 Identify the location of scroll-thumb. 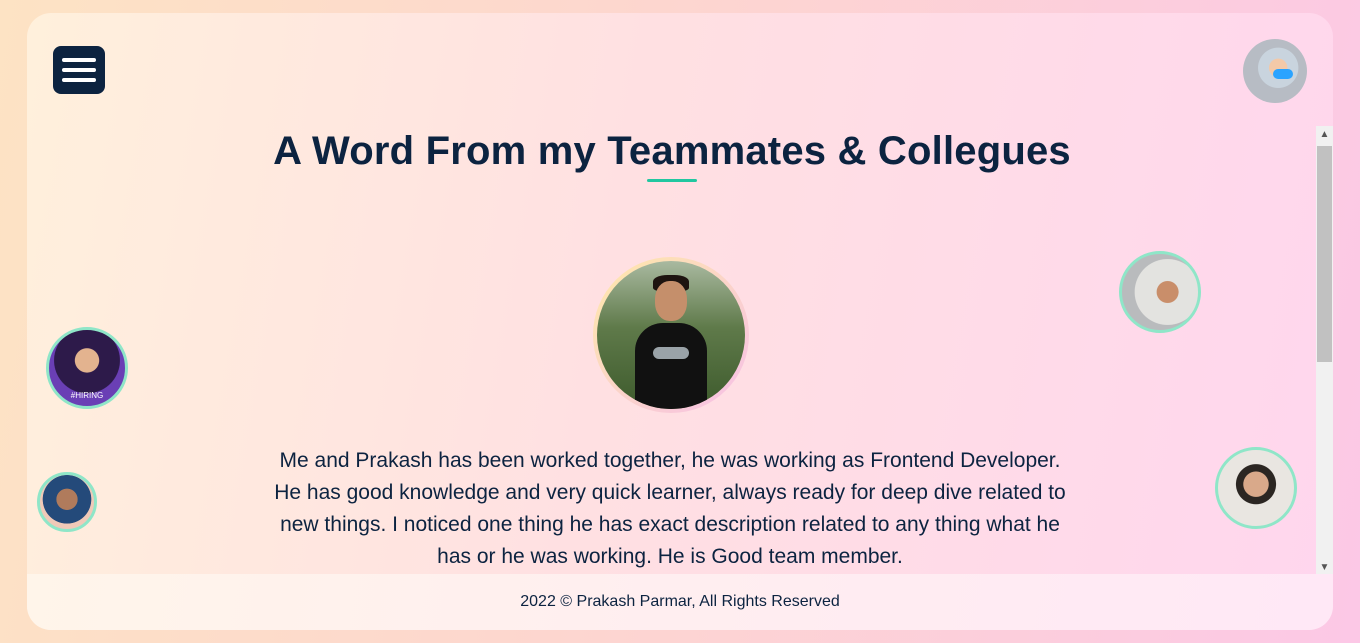
(1324, 254).